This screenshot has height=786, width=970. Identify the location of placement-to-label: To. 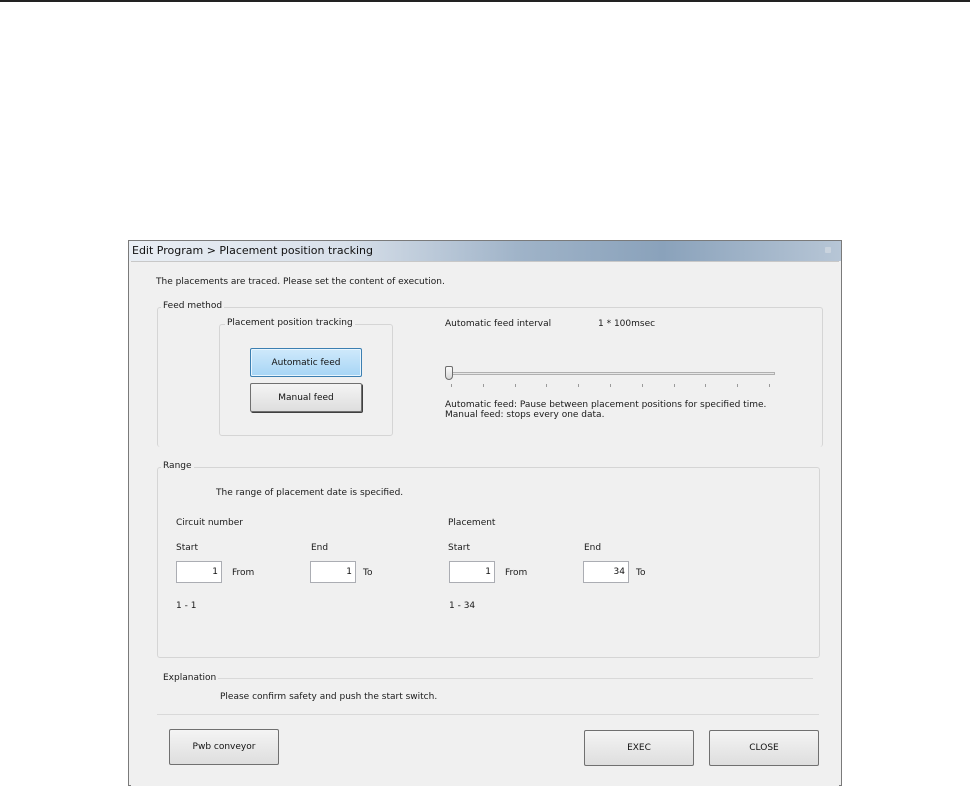
(641, 573).